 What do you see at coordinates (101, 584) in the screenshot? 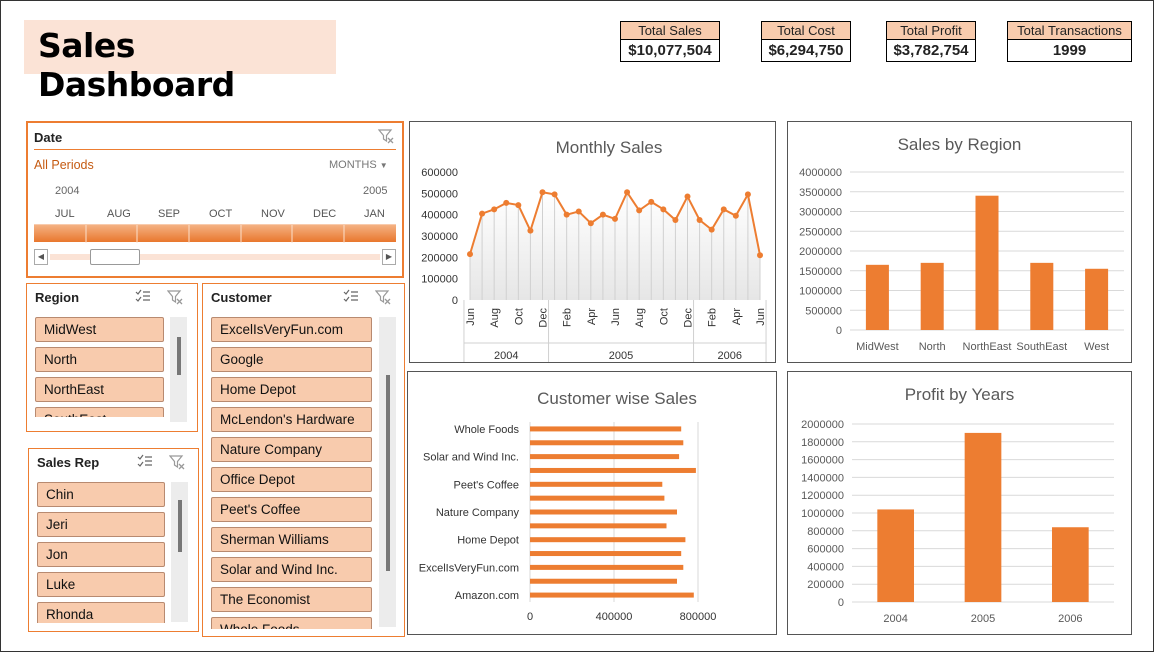
I see `salesrep-item-luke: Luke` at bounding box center [101, 584].